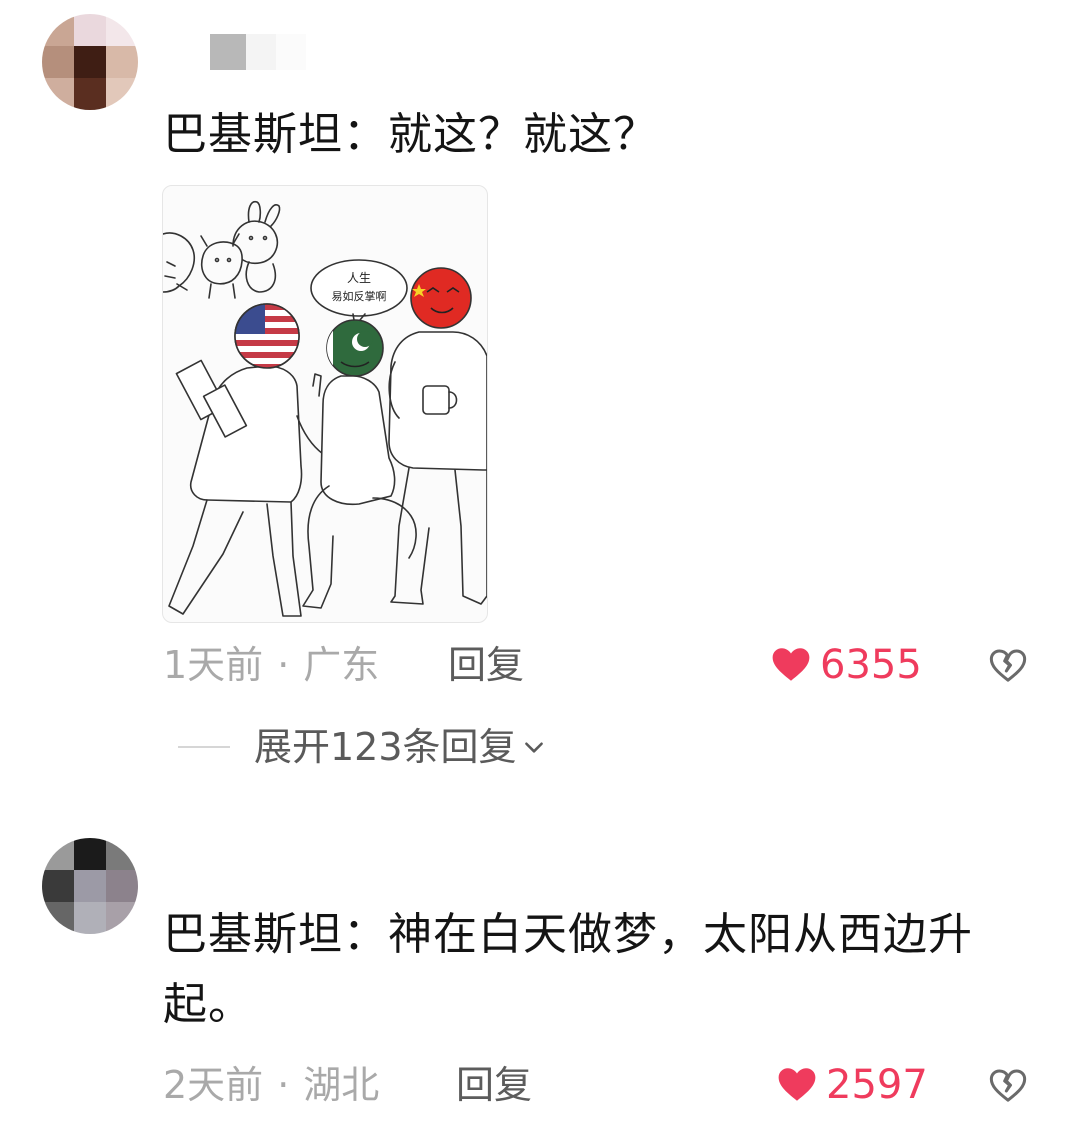  What do you see at coordinates (325, 408) in the screenshot?
I see `countryball-illustration: 人生 易如反掌啊` at bounding box center [325, 408].